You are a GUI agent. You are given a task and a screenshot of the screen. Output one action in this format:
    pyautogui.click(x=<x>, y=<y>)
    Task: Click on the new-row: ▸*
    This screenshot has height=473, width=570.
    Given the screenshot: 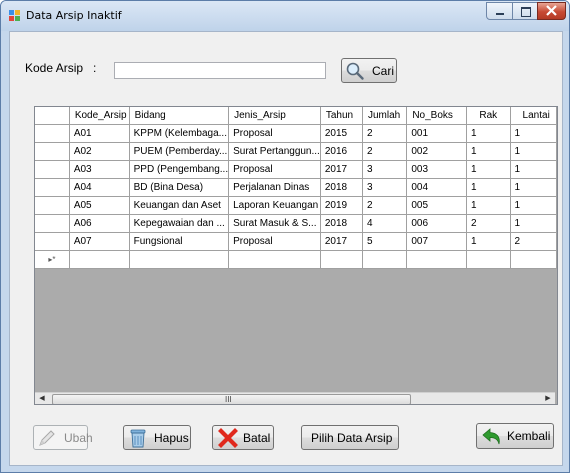 What is the action you would take?
    pyautogui.click(x=296, y=259)
    